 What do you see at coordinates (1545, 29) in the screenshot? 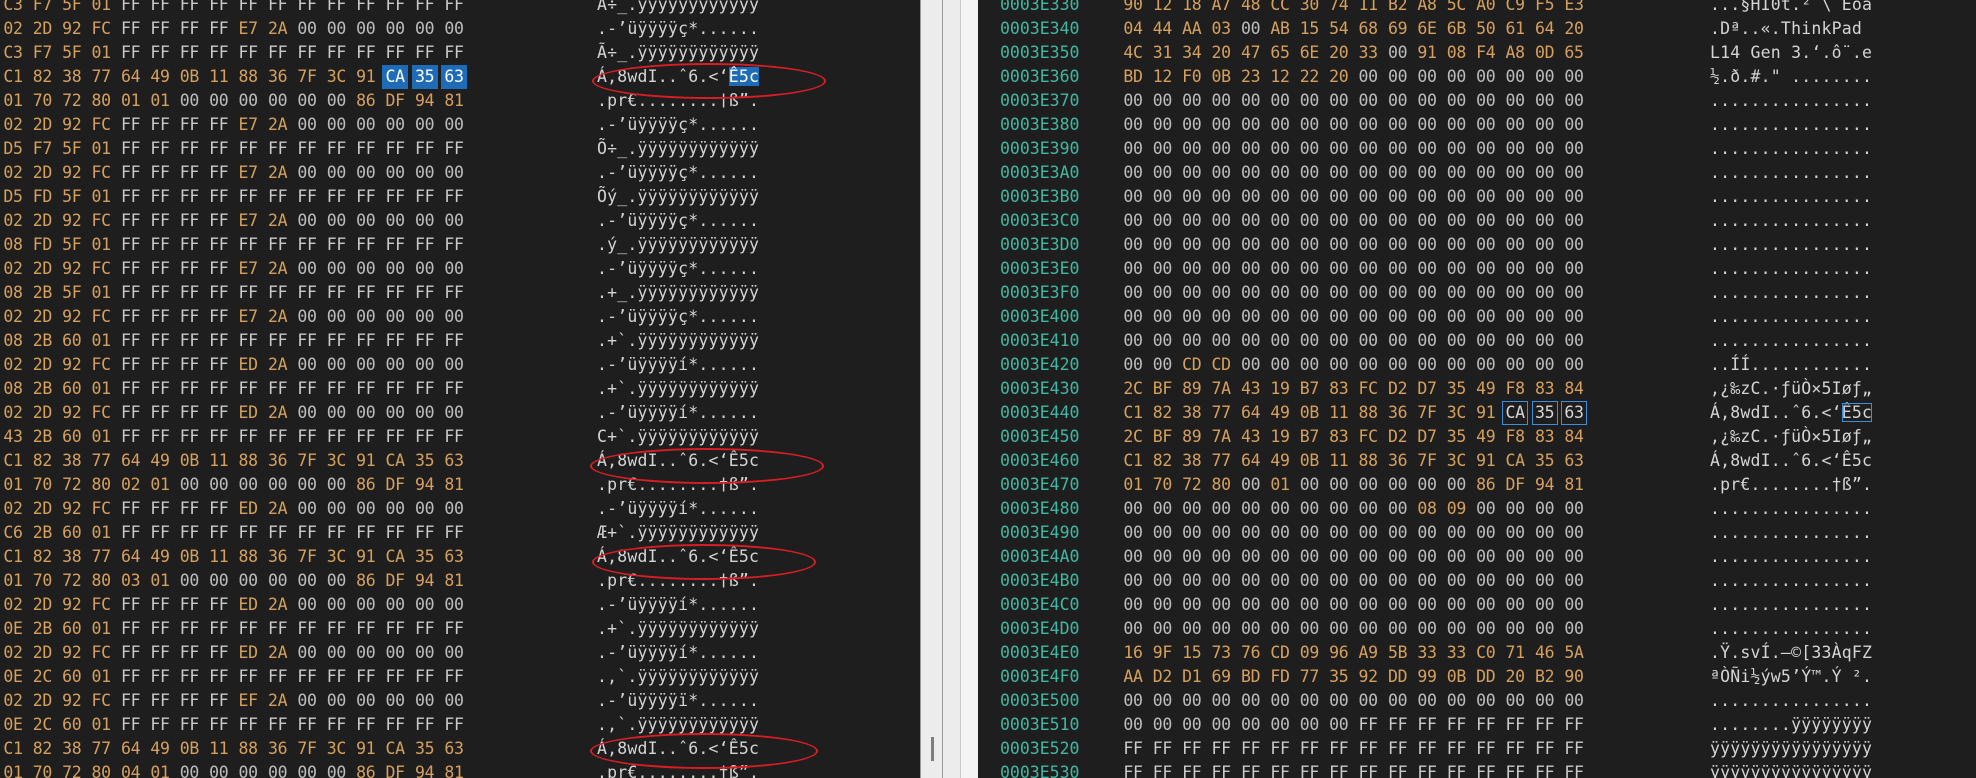
I see `hex-byte: 64` at bounding box center [1545, 29].